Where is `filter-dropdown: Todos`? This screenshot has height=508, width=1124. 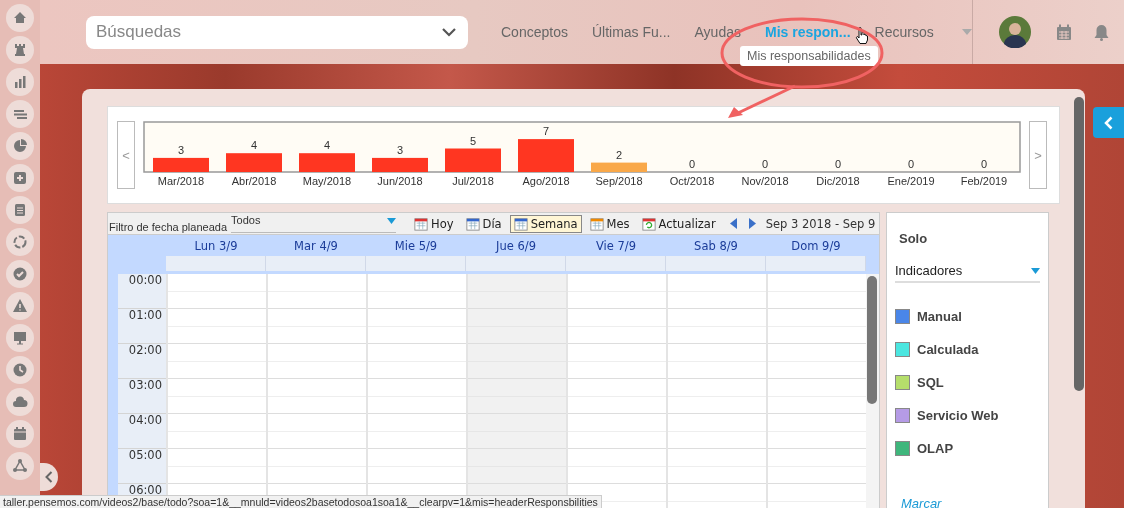
filter-dropdown: Todos is located at coordinates (314, 223).